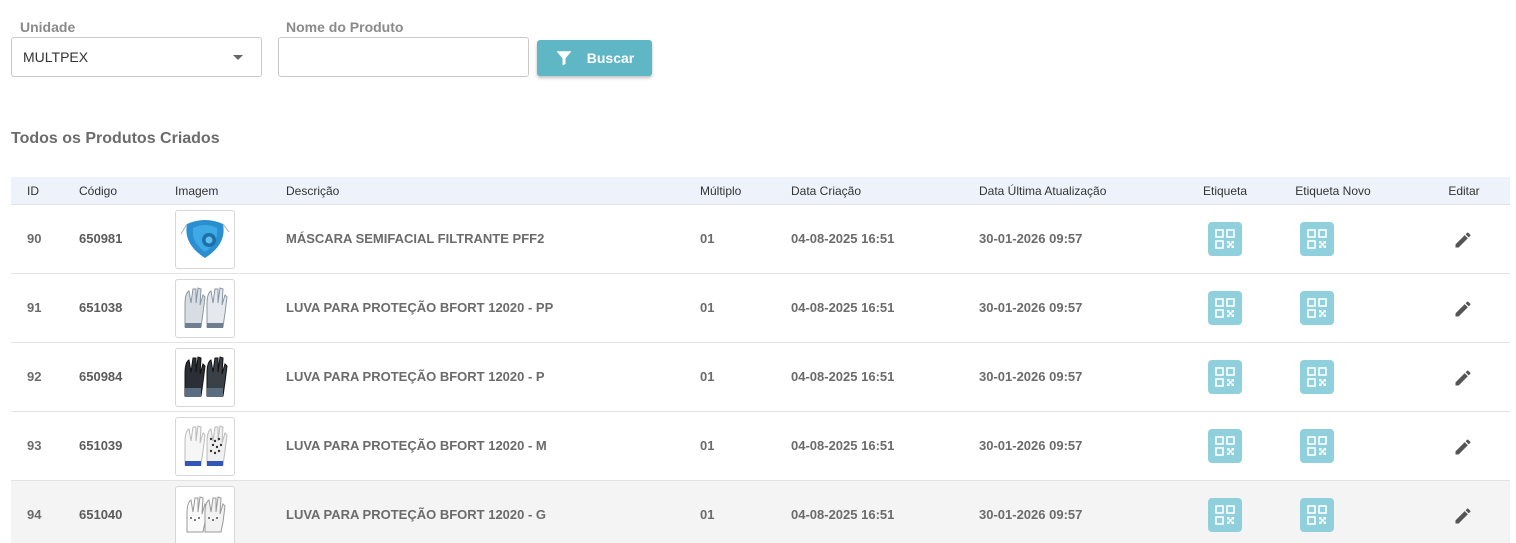 The width and height of the screenshot is (1516, 543). Describe the element at coordinates (826, 191) in the screenshot. I see `header-created: Data Criação` at that location.